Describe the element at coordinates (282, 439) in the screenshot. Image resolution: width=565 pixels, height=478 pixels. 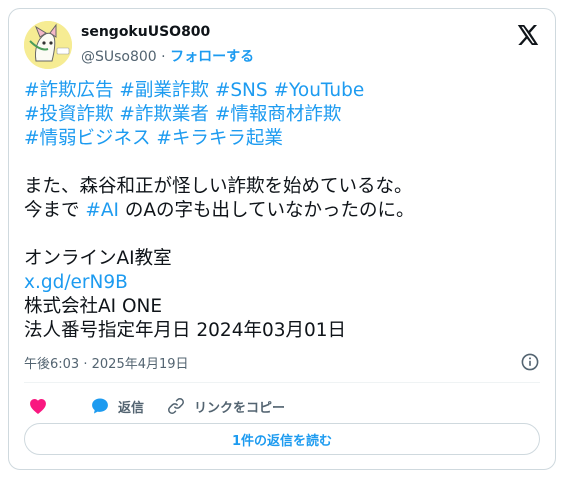
I see `read-replies-button: 1件の返信を読む` at that location.